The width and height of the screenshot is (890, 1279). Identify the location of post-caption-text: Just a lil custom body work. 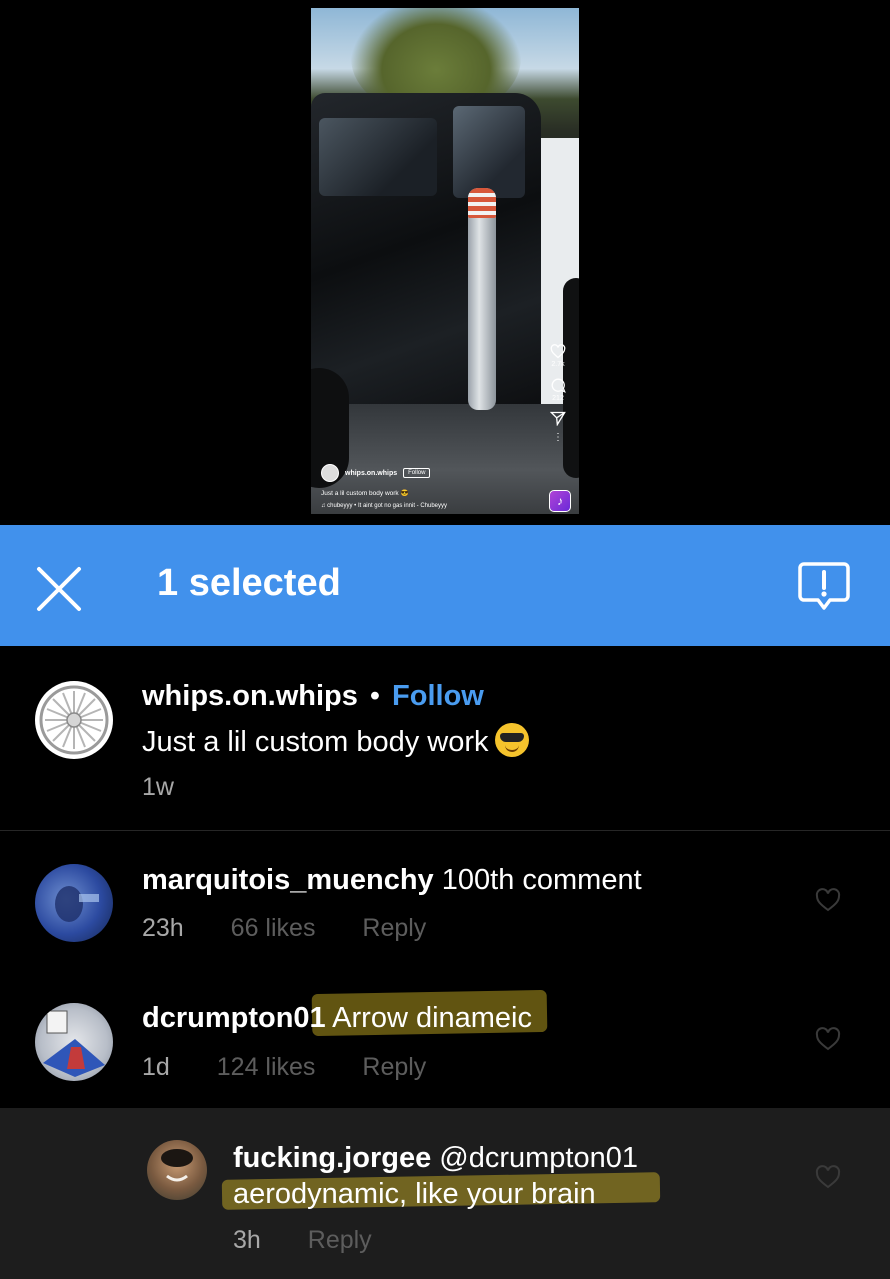
(335, 741).